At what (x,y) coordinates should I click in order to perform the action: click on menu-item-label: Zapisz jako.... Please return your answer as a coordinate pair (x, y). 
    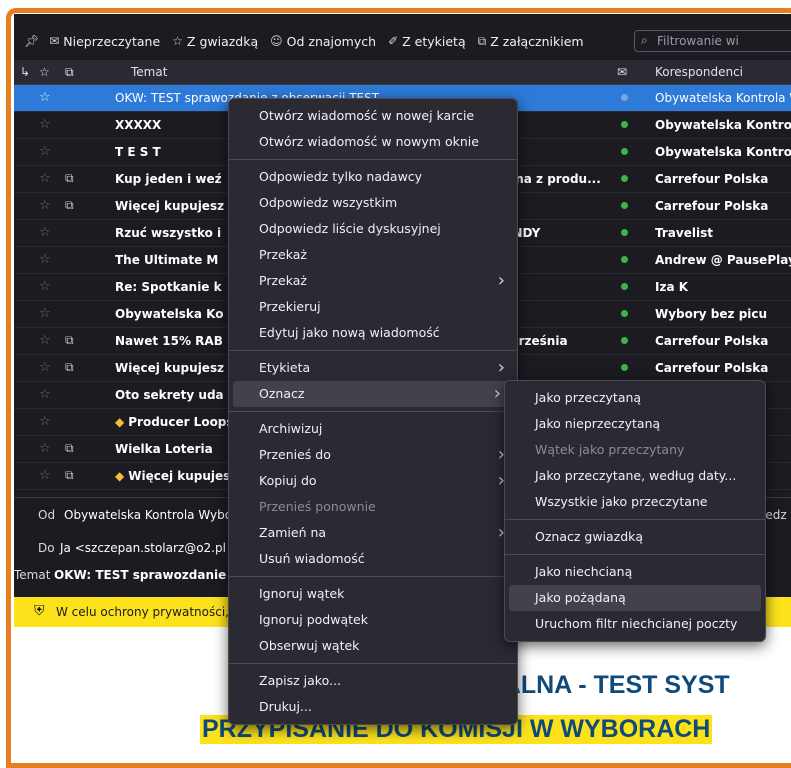
    Looking at the image, I should click on (300, 680).